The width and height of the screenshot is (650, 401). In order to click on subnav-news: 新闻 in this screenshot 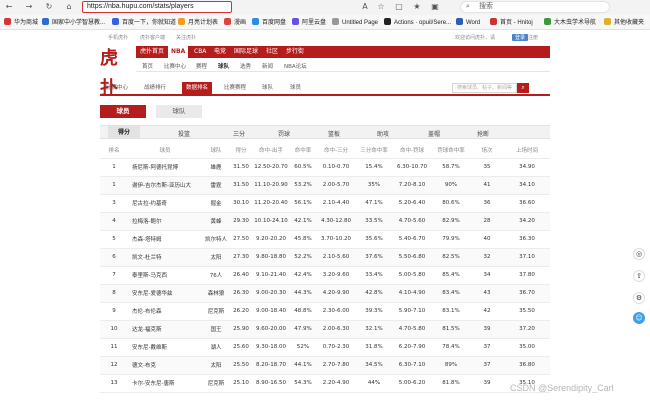, I will do `click(267, 66)`.